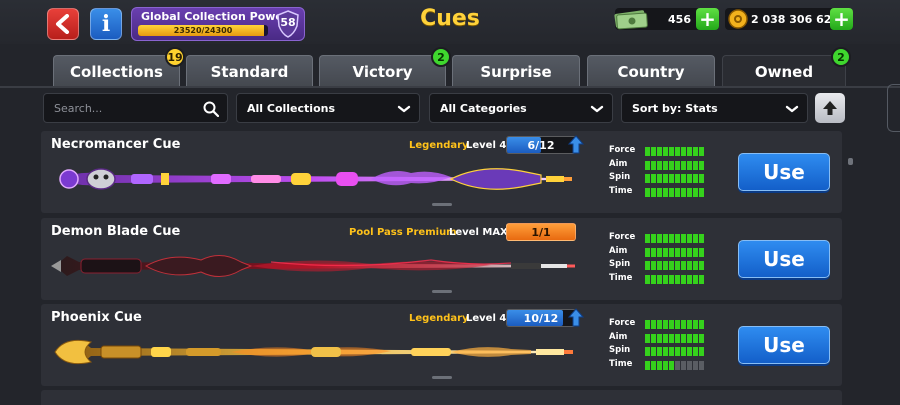 This screenshot has height=405, width=900. I want to click on cue-card-partial, so click(441, 397).